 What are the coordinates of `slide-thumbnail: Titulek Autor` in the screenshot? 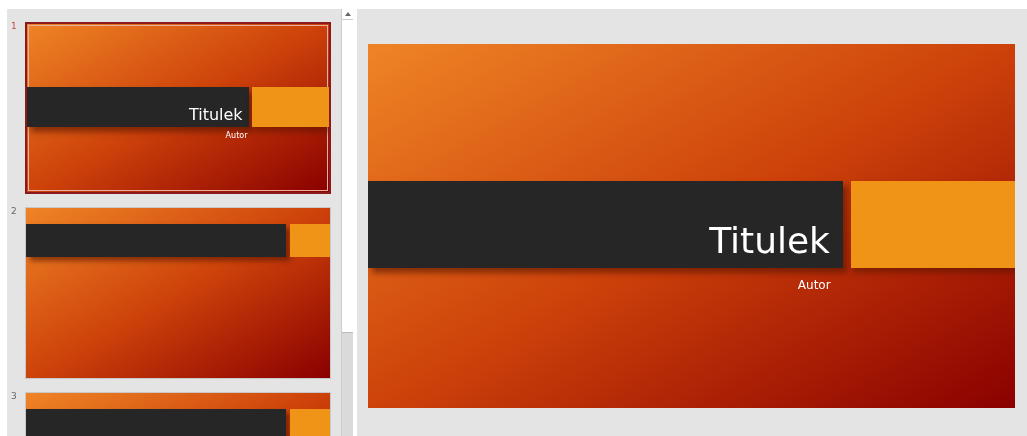 It's located at (178, 108).